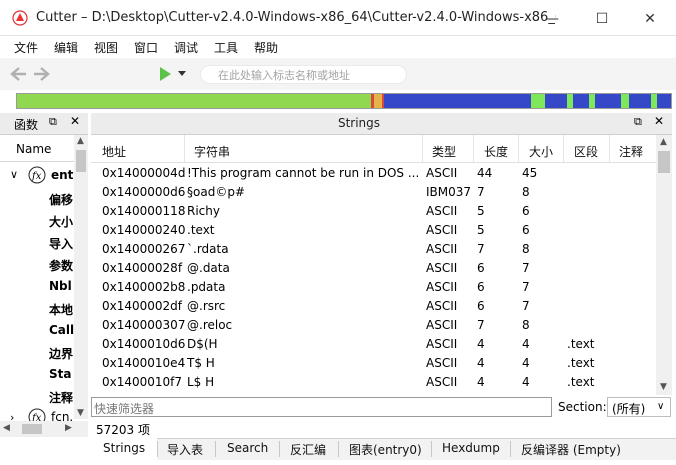 Image resolution: width=676 pixels, height=465 pixels. What do you see at coordinates (186, 47) in the screenshot?
I see `menu-debug: 调试` at bounding box center [186, 47].